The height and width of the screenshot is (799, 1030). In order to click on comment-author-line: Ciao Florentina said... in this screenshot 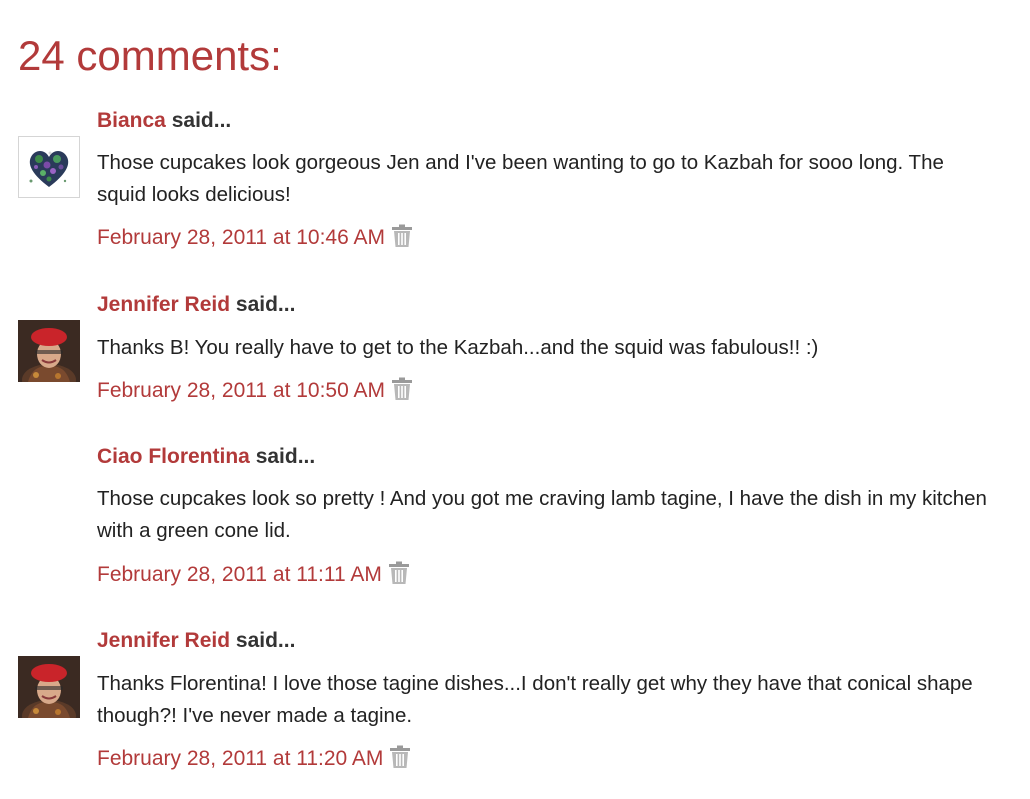, I will do `click(206, 457)`.